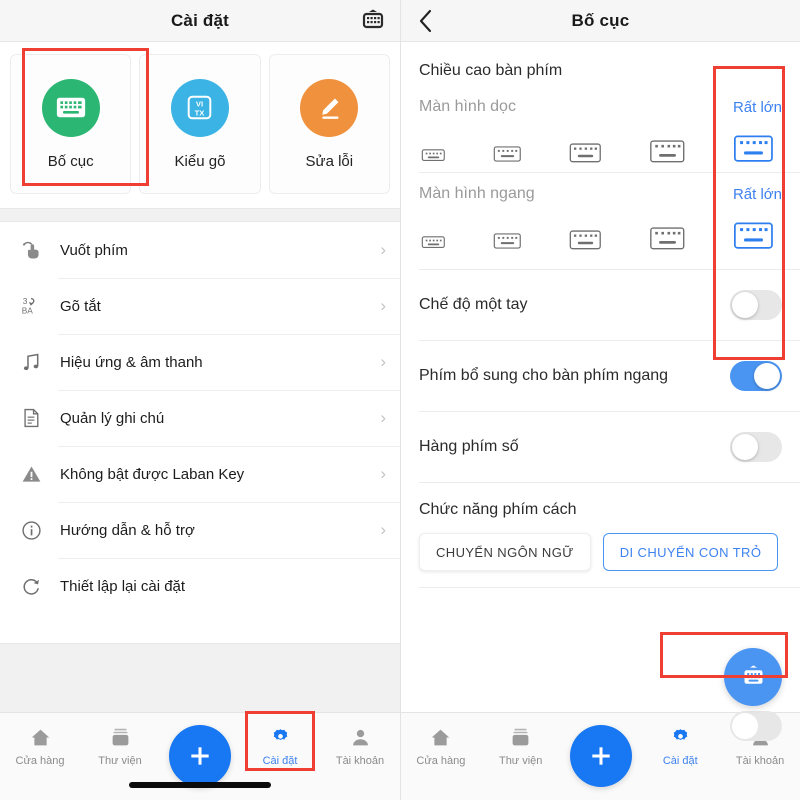  I want to click on chip-chuyen-ngon-ngu: CHUYỂN NGÔN NGỮ, so click(505, 552).